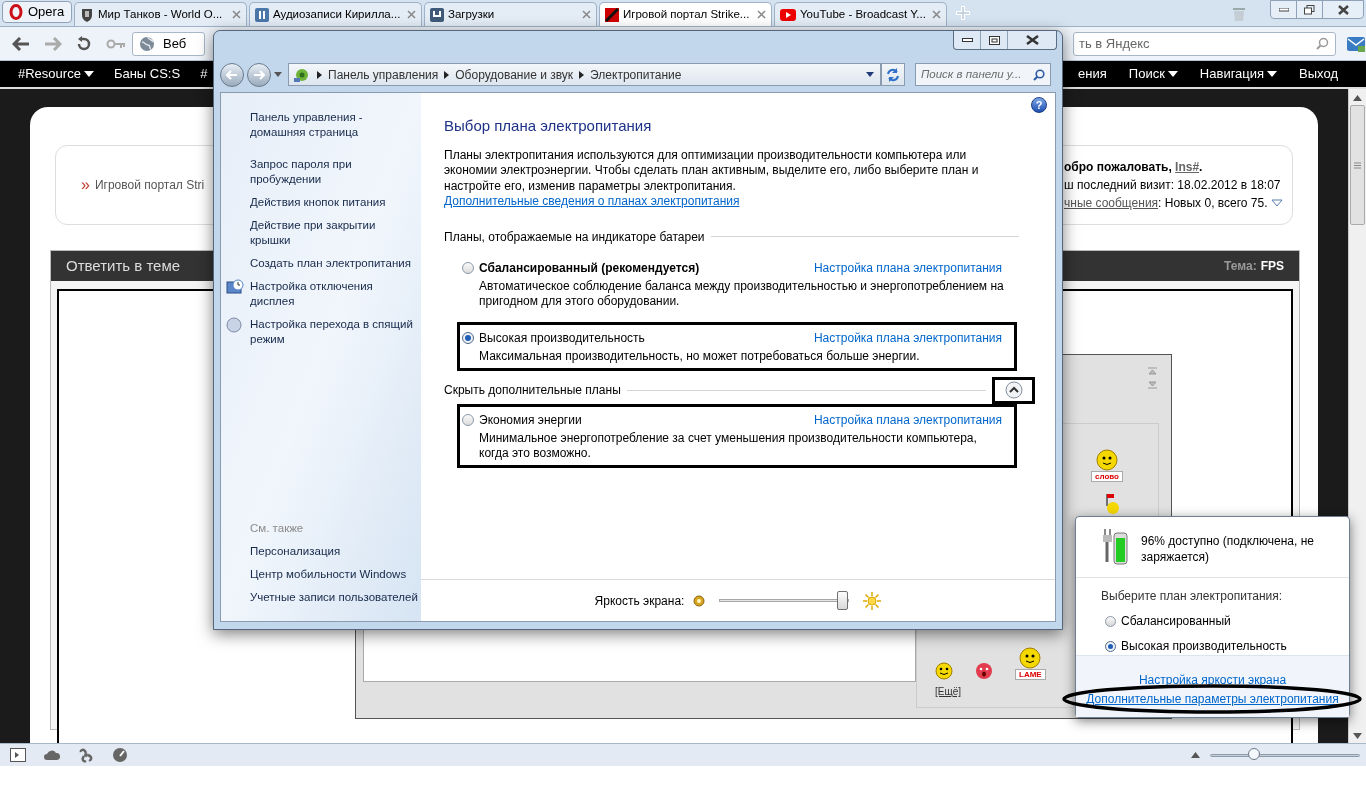 The image size is (1366, 800). I want to click on refresh-button, so click(893, 74).